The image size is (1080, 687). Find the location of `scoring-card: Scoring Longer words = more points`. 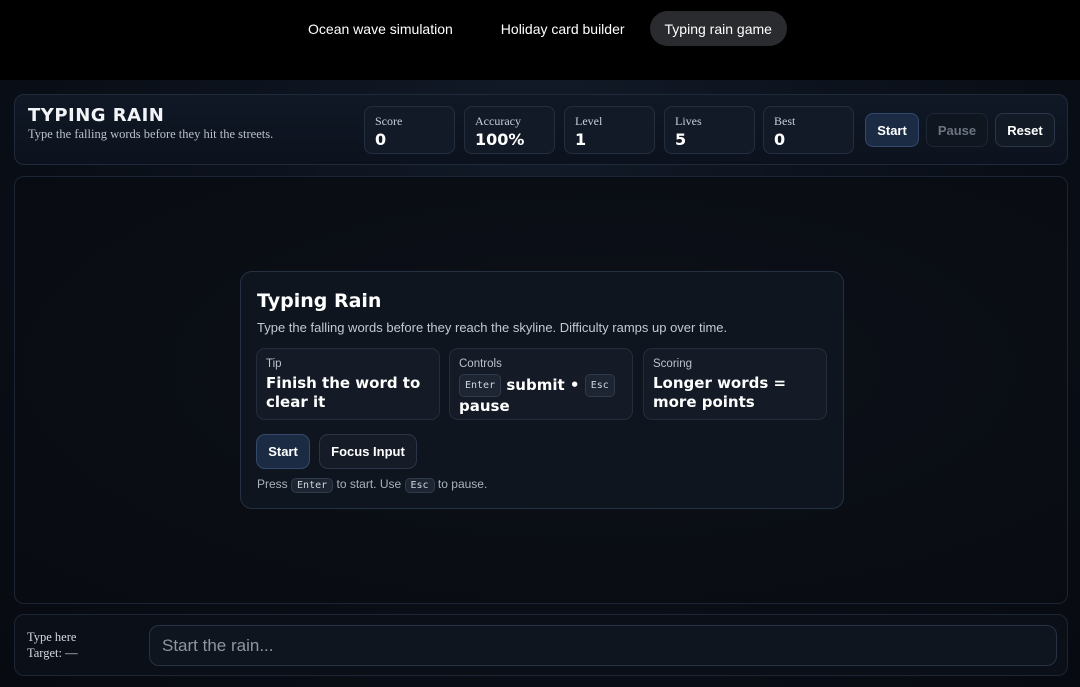

scoring-card: Scoring Longer words = more points is located at coordinates (735, 384).